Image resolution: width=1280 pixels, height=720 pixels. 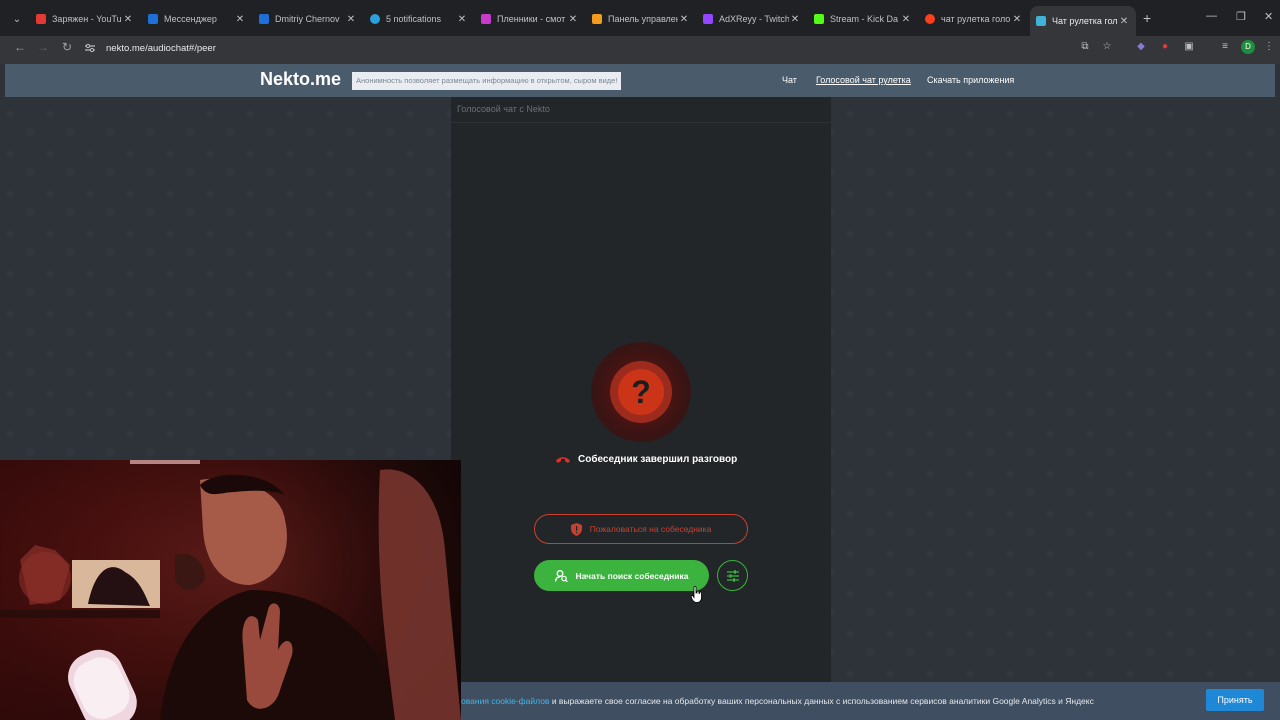 I want to click on yandex-icon, so click(x=930, y=19).